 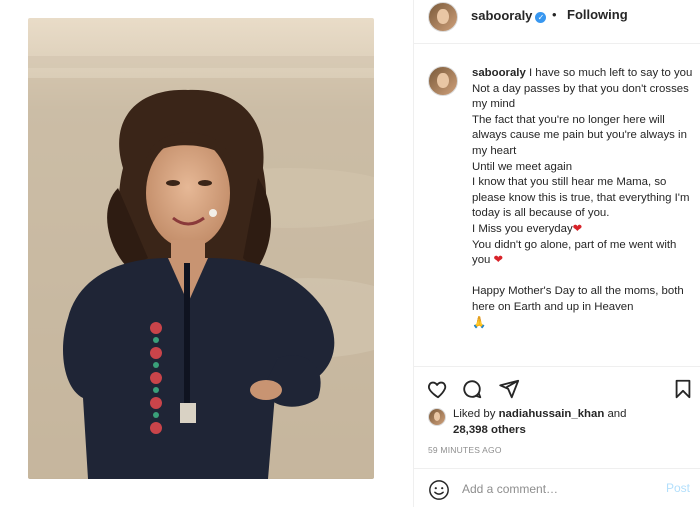 I want to click on likes-count: 28,398 others, so click(x=489, y=430).